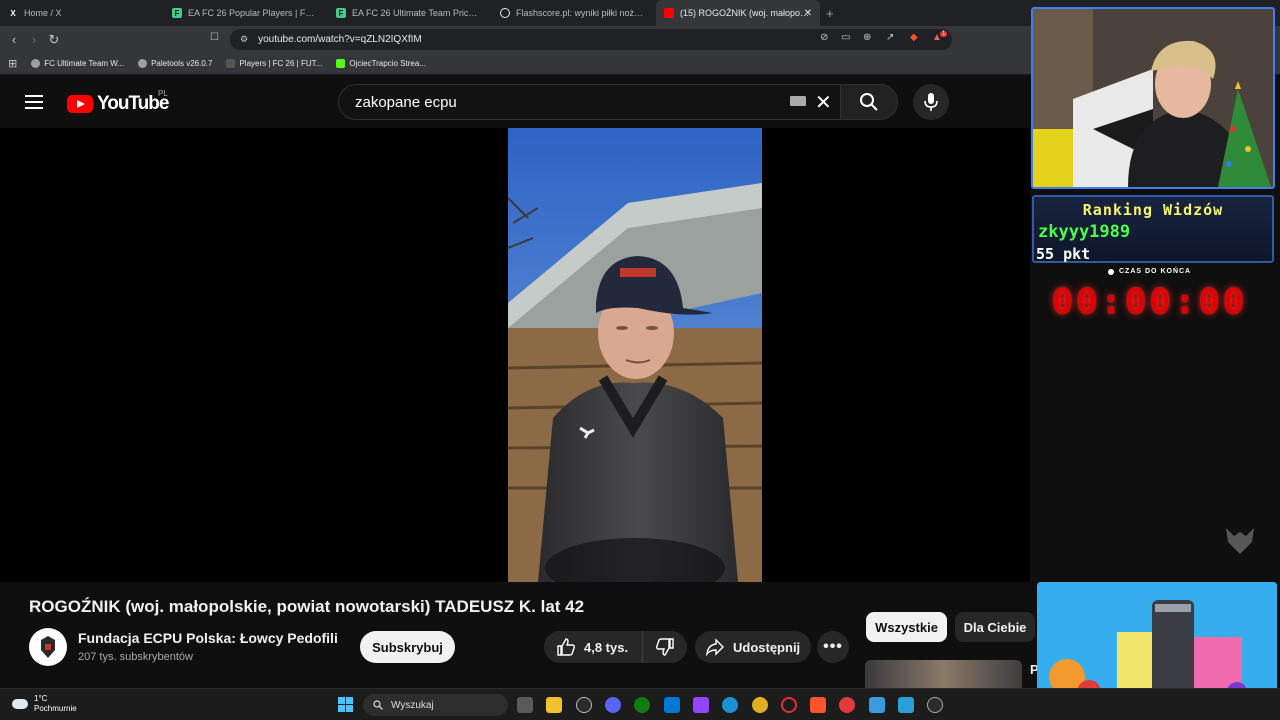  Describe the element at coordinates (1240, 541) in the screenshot. I see `wolf-logo-icon` at that location.